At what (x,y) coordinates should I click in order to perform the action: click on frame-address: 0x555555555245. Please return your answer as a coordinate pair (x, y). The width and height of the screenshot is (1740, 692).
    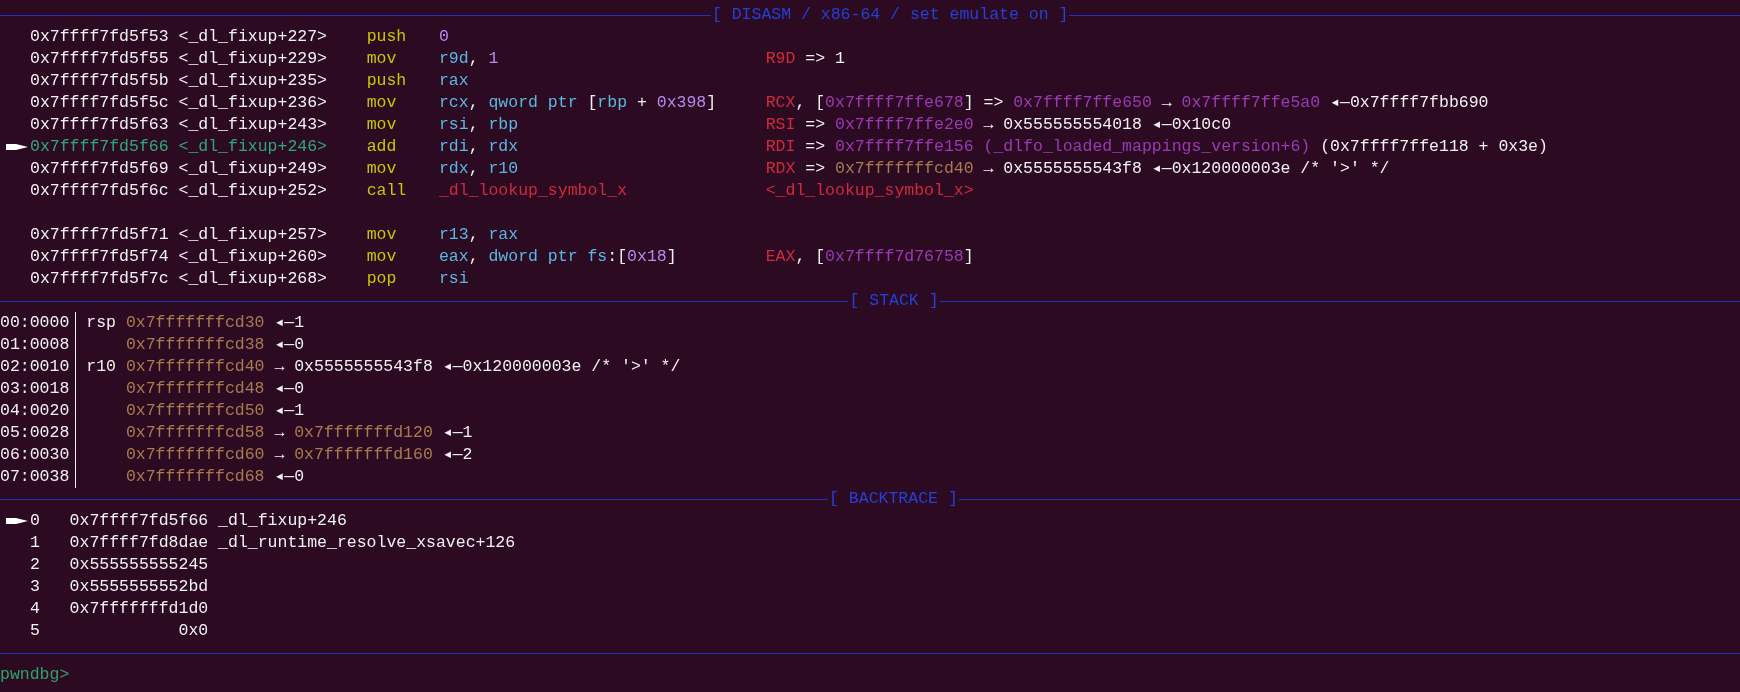
    Looking at the image, I should click on (139, 565).